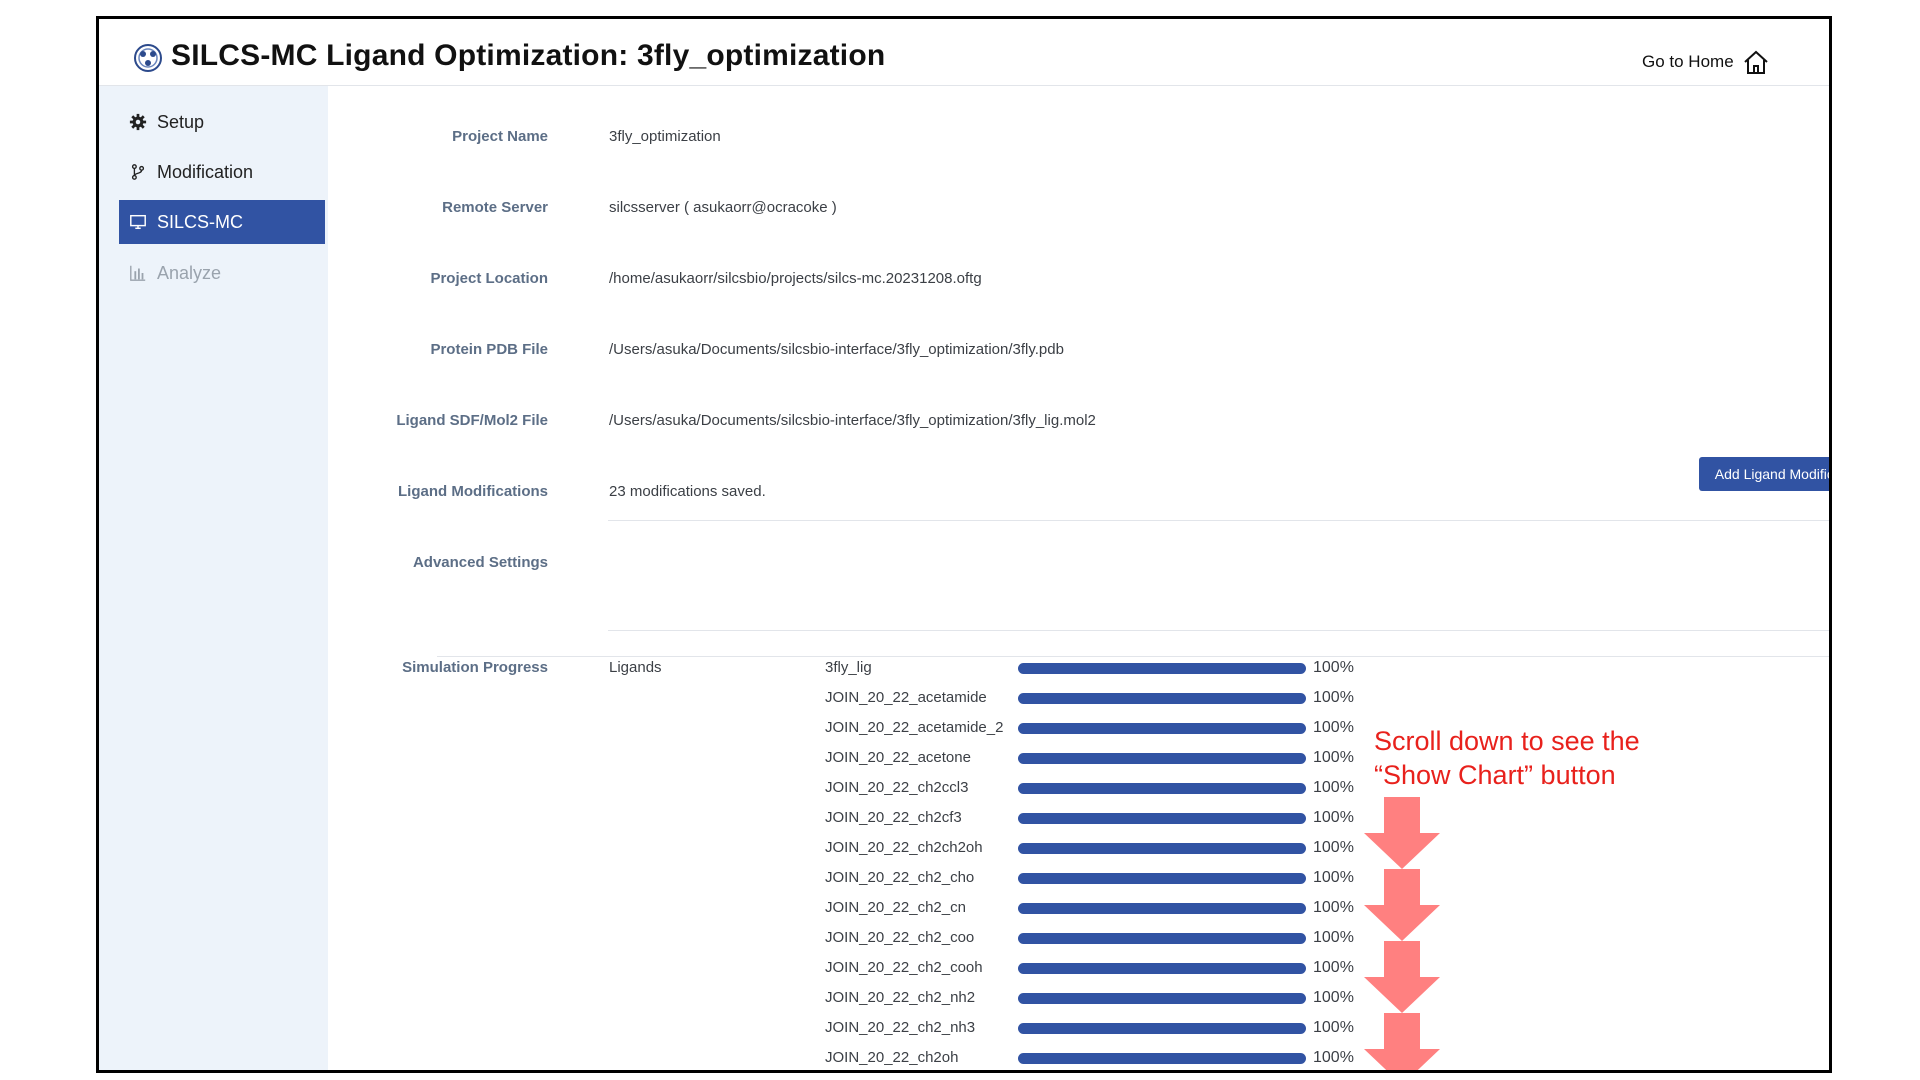 The image size is (1920, 1080). What do you see at coordinates (205, 171) in the screenshot?
I see `sidebar-item-label: Modification` at bounding box center [205, 171].